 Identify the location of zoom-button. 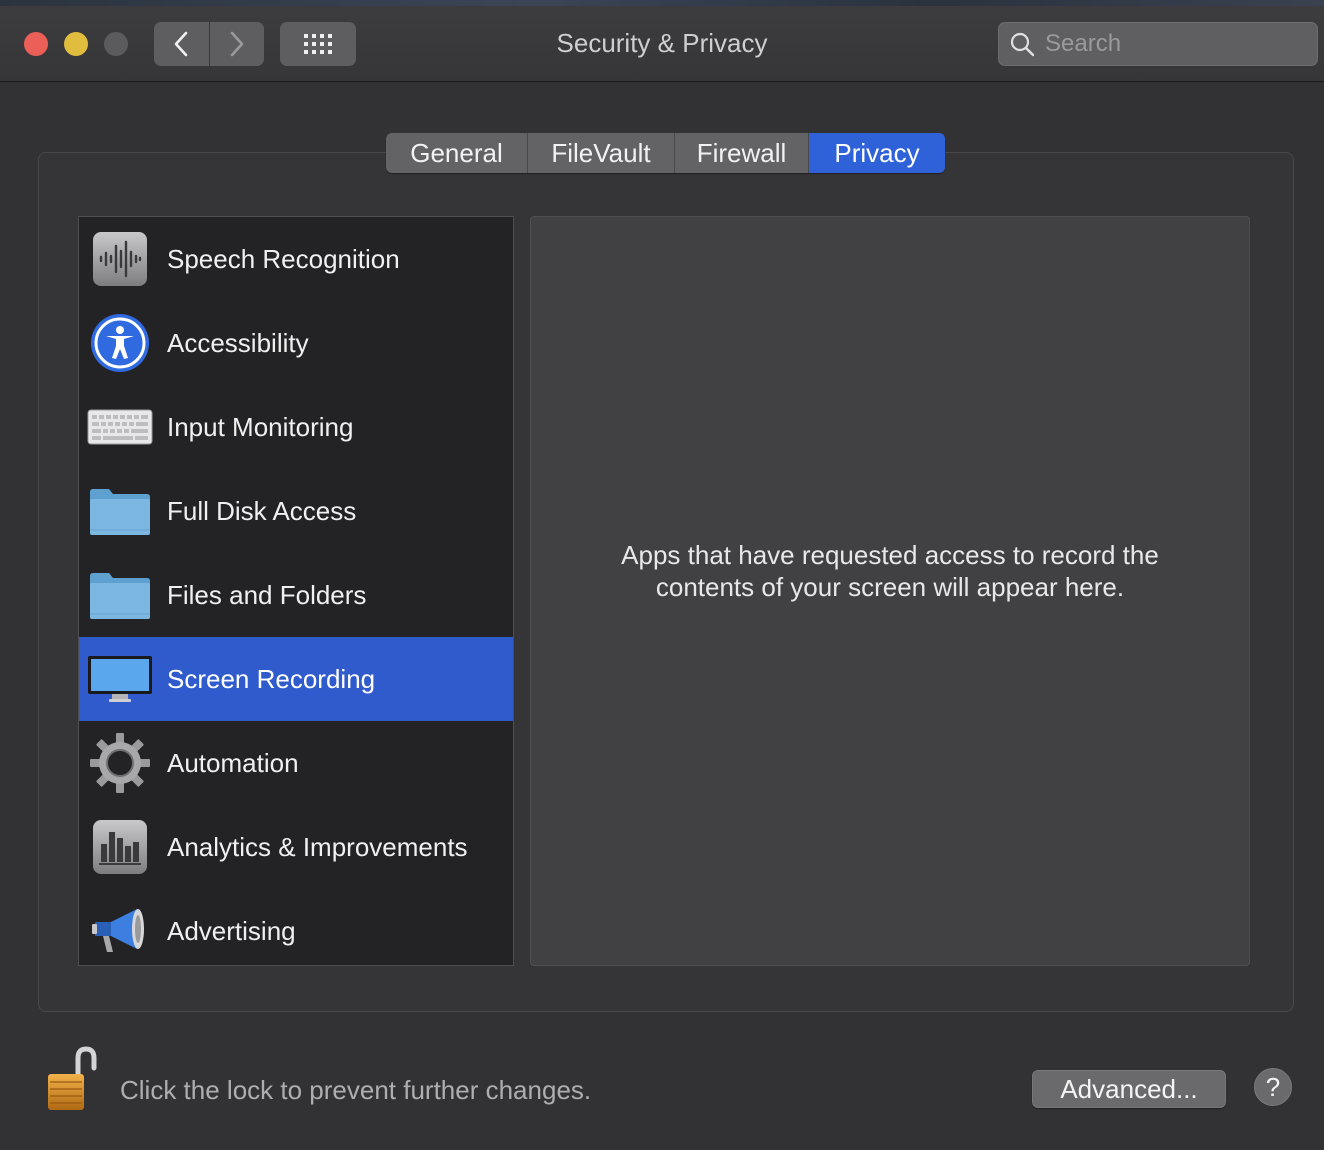
(116, 44).